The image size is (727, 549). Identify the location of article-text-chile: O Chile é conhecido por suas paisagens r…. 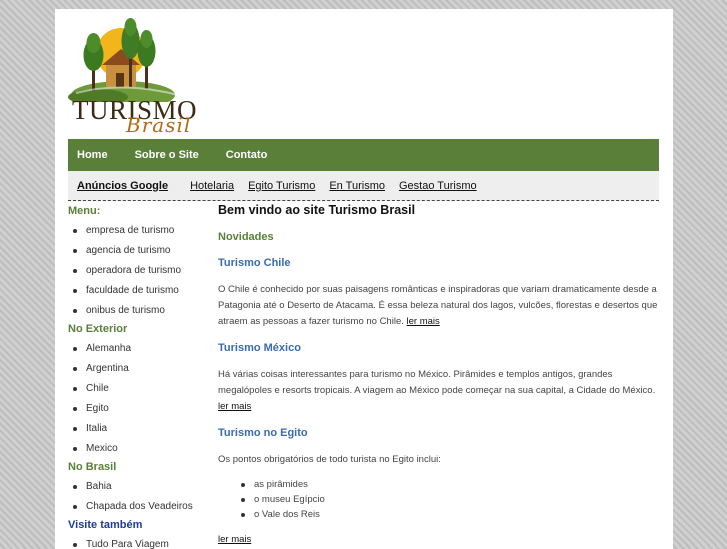
(439, 306).